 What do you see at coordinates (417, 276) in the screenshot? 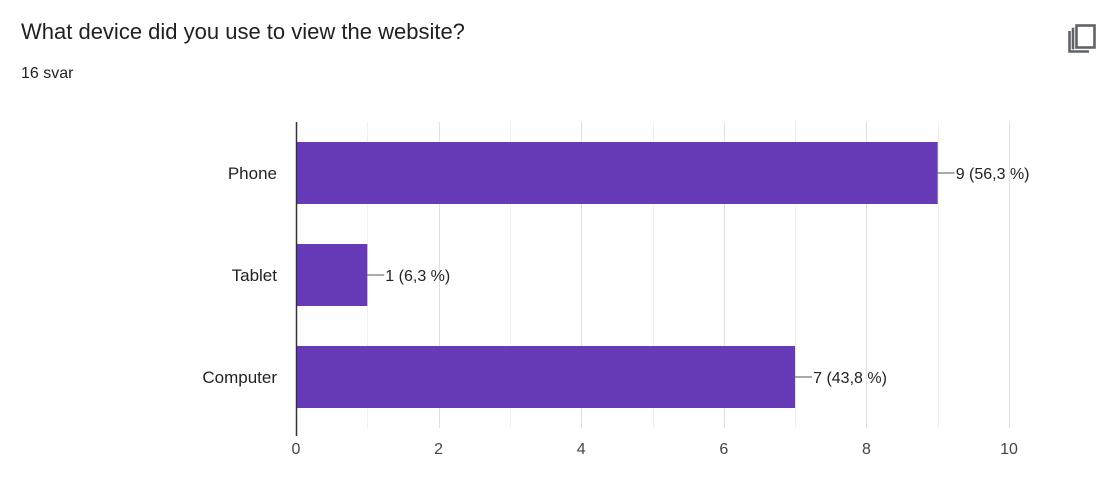
I see `data-label-tablet: 1 (6,3 %)` at bounding box center [417, 276].